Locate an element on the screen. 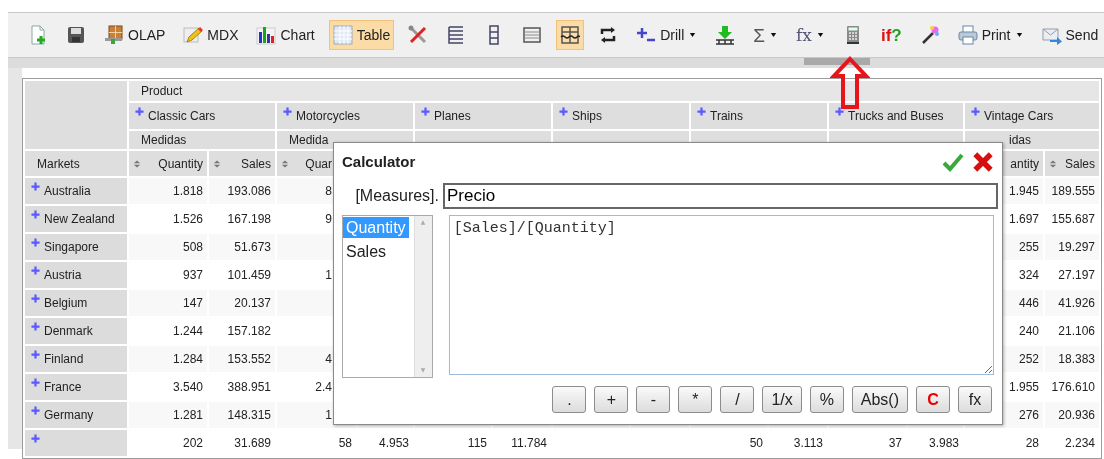  scroll-down-icon is located at coordinates (423, 370).